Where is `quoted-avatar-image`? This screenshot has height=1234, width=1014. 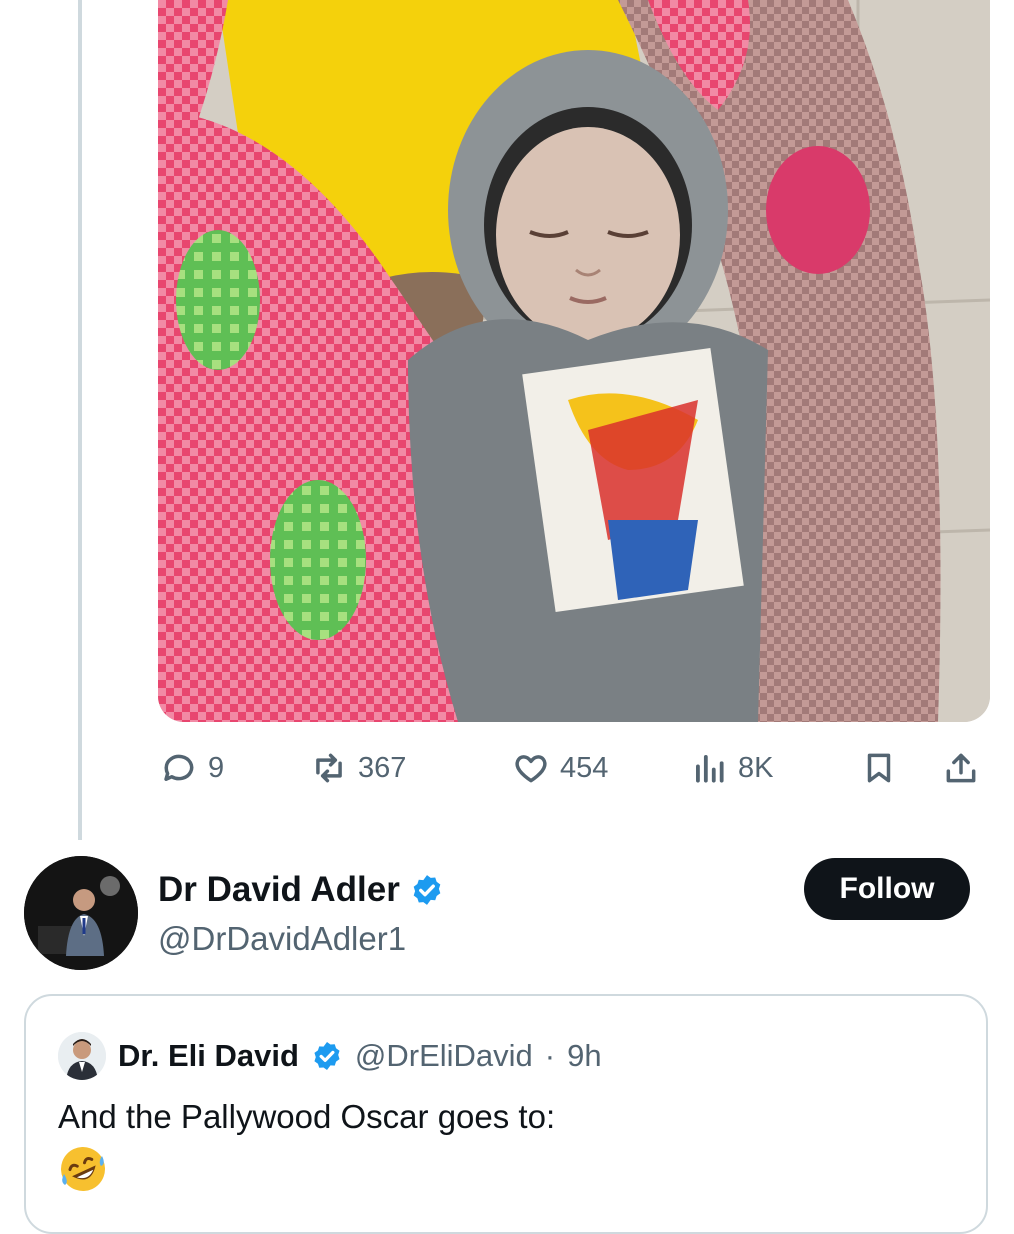 quoted-avatar-image is located at coordinates (82, 1056).